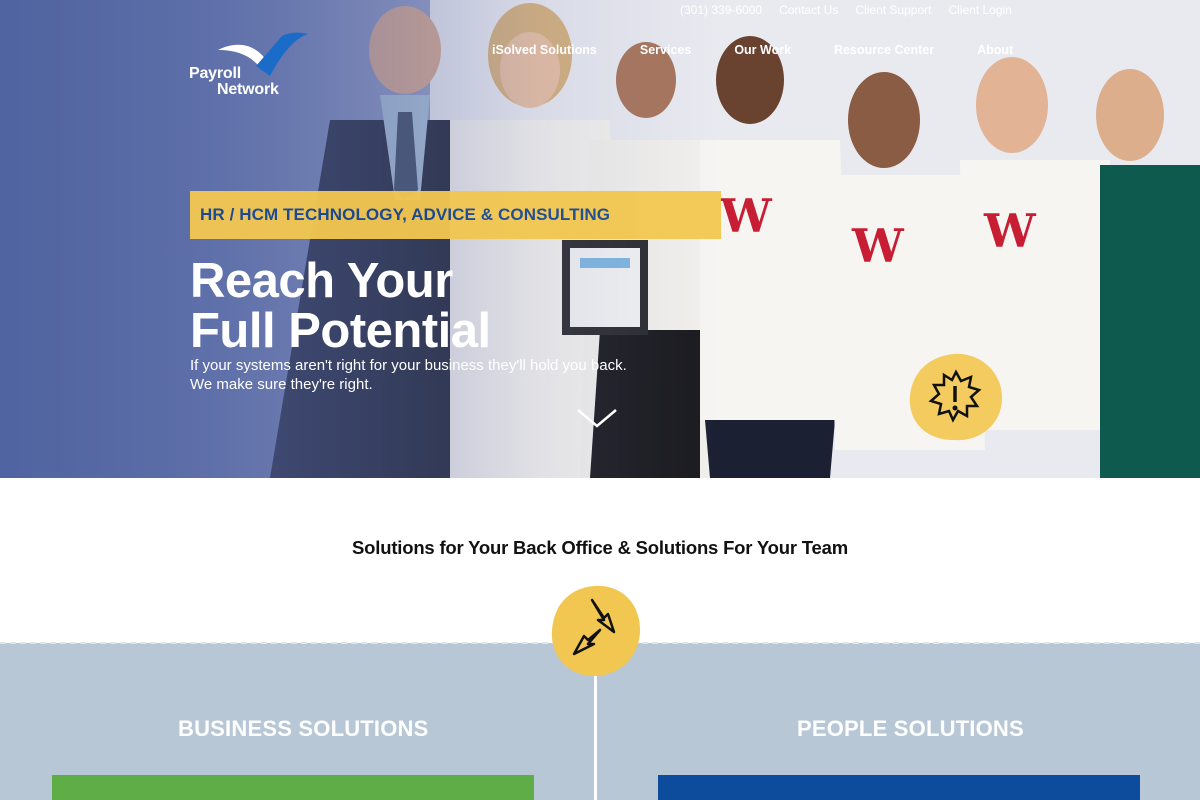  Describe the element at coordinates (995, 50) in the screenshot. I see `nav-item-about: About` at that location.